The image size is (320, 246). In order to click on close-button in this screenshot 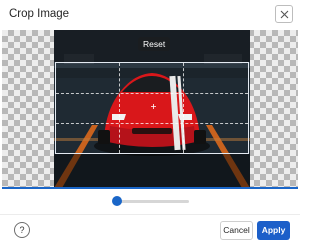, I will do `click(284, 14)`.